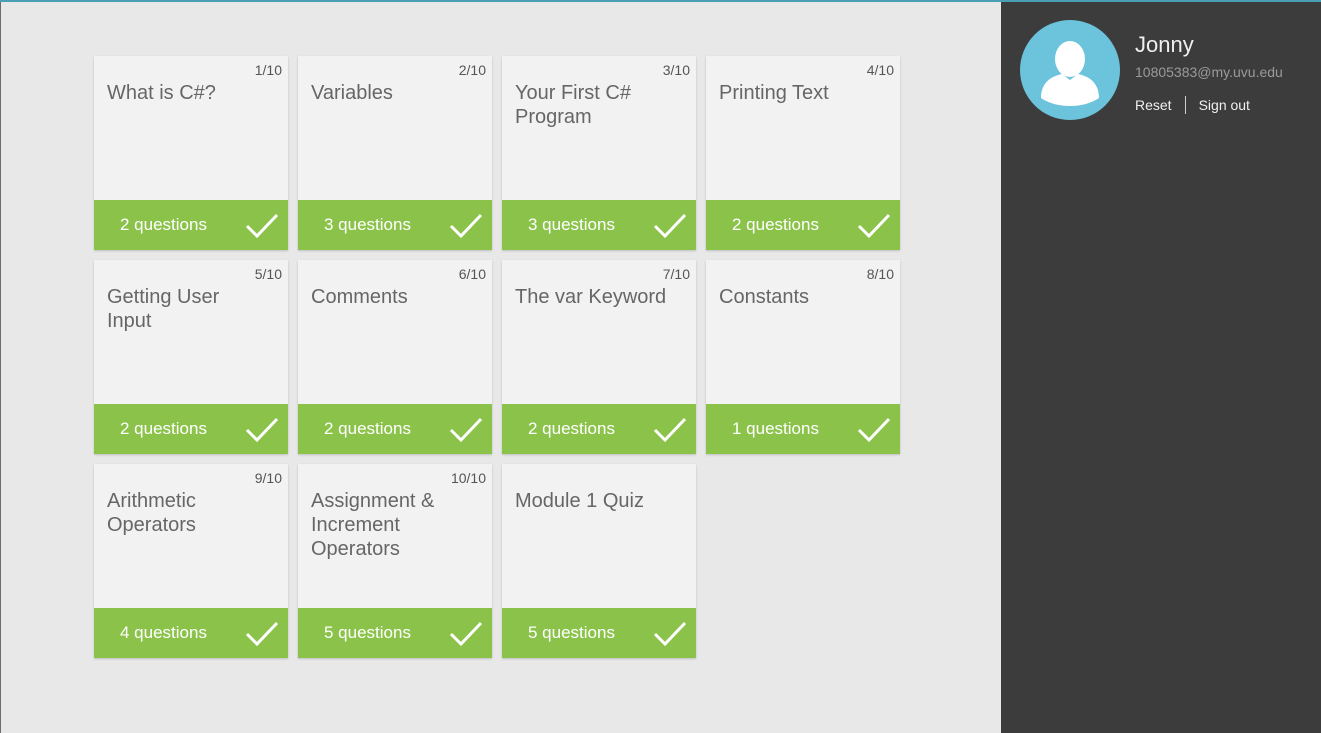  Describe the element at coordinates (268, 274) in the screenshot. I see `lesson-number: 5/10` at that location.